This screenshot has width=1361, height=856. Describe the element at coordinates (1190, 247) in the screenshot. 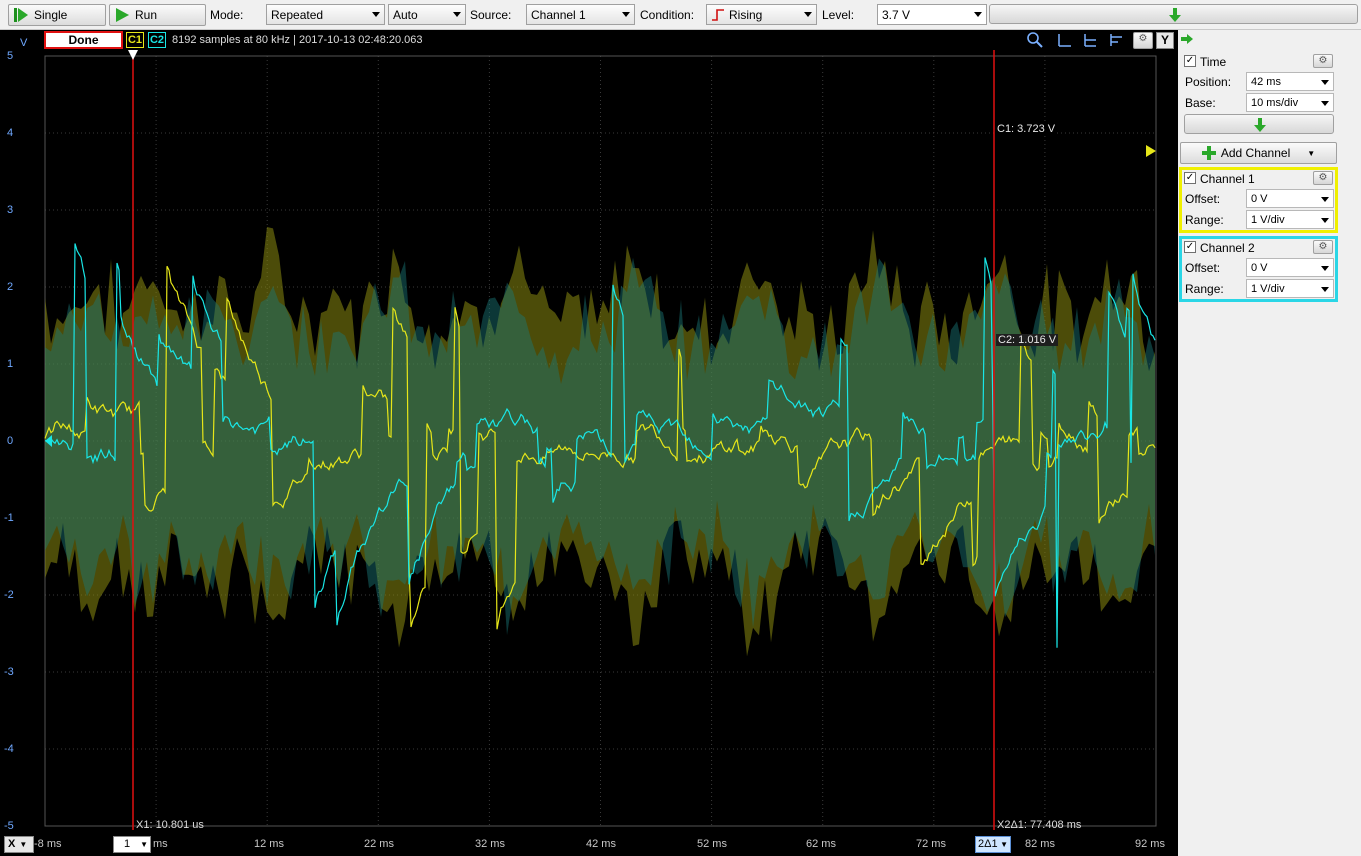

I see `channel-2-checkbox: ✓` at that location.